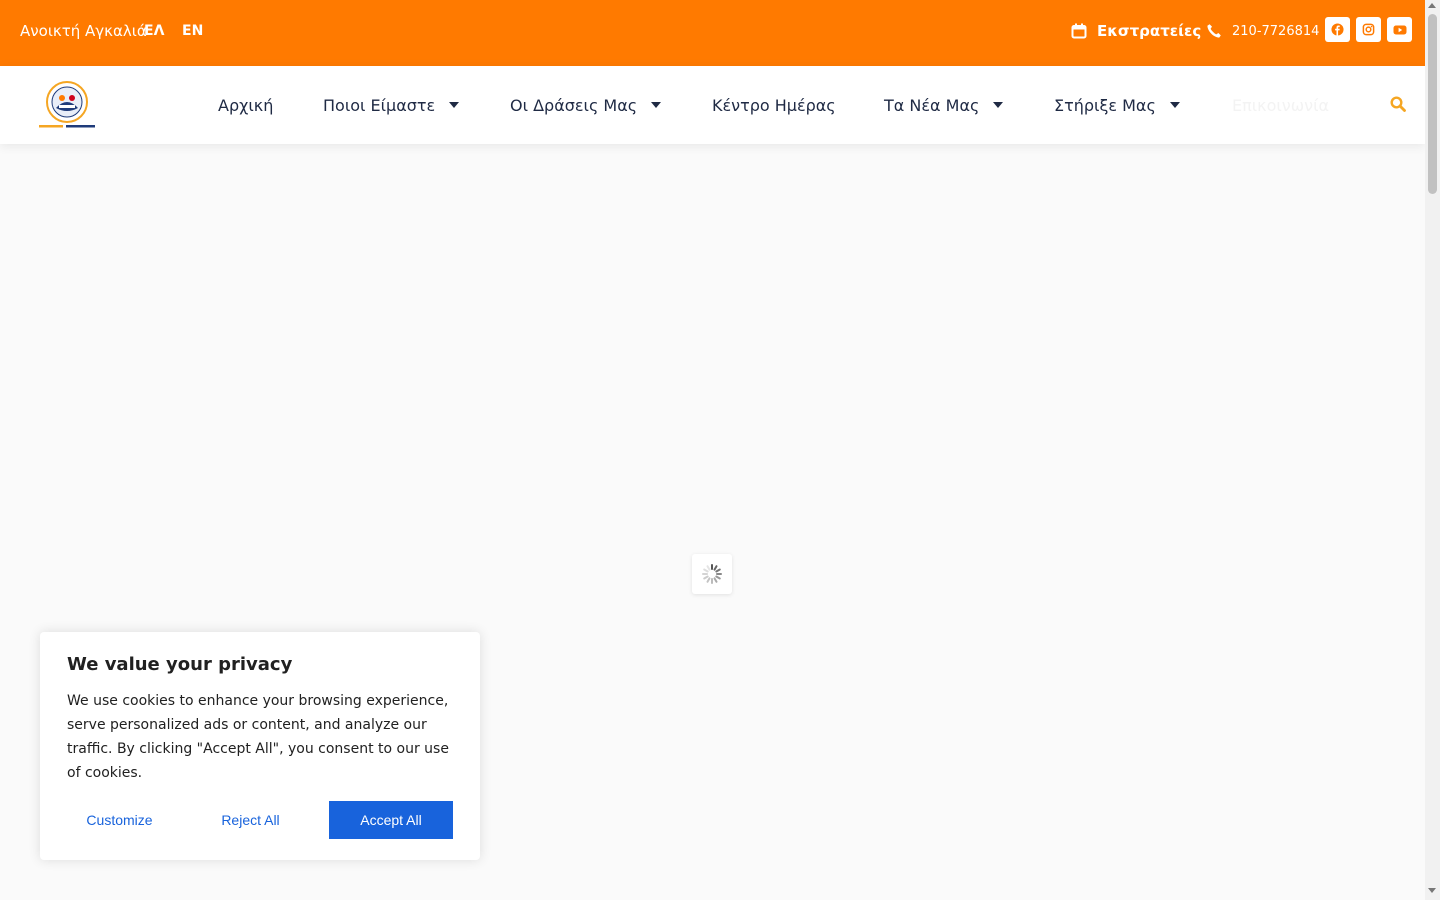  Describe the element at coordinates (1432, 5) in the screenshot. I see `scroll-up-arrow-icon` at that location.